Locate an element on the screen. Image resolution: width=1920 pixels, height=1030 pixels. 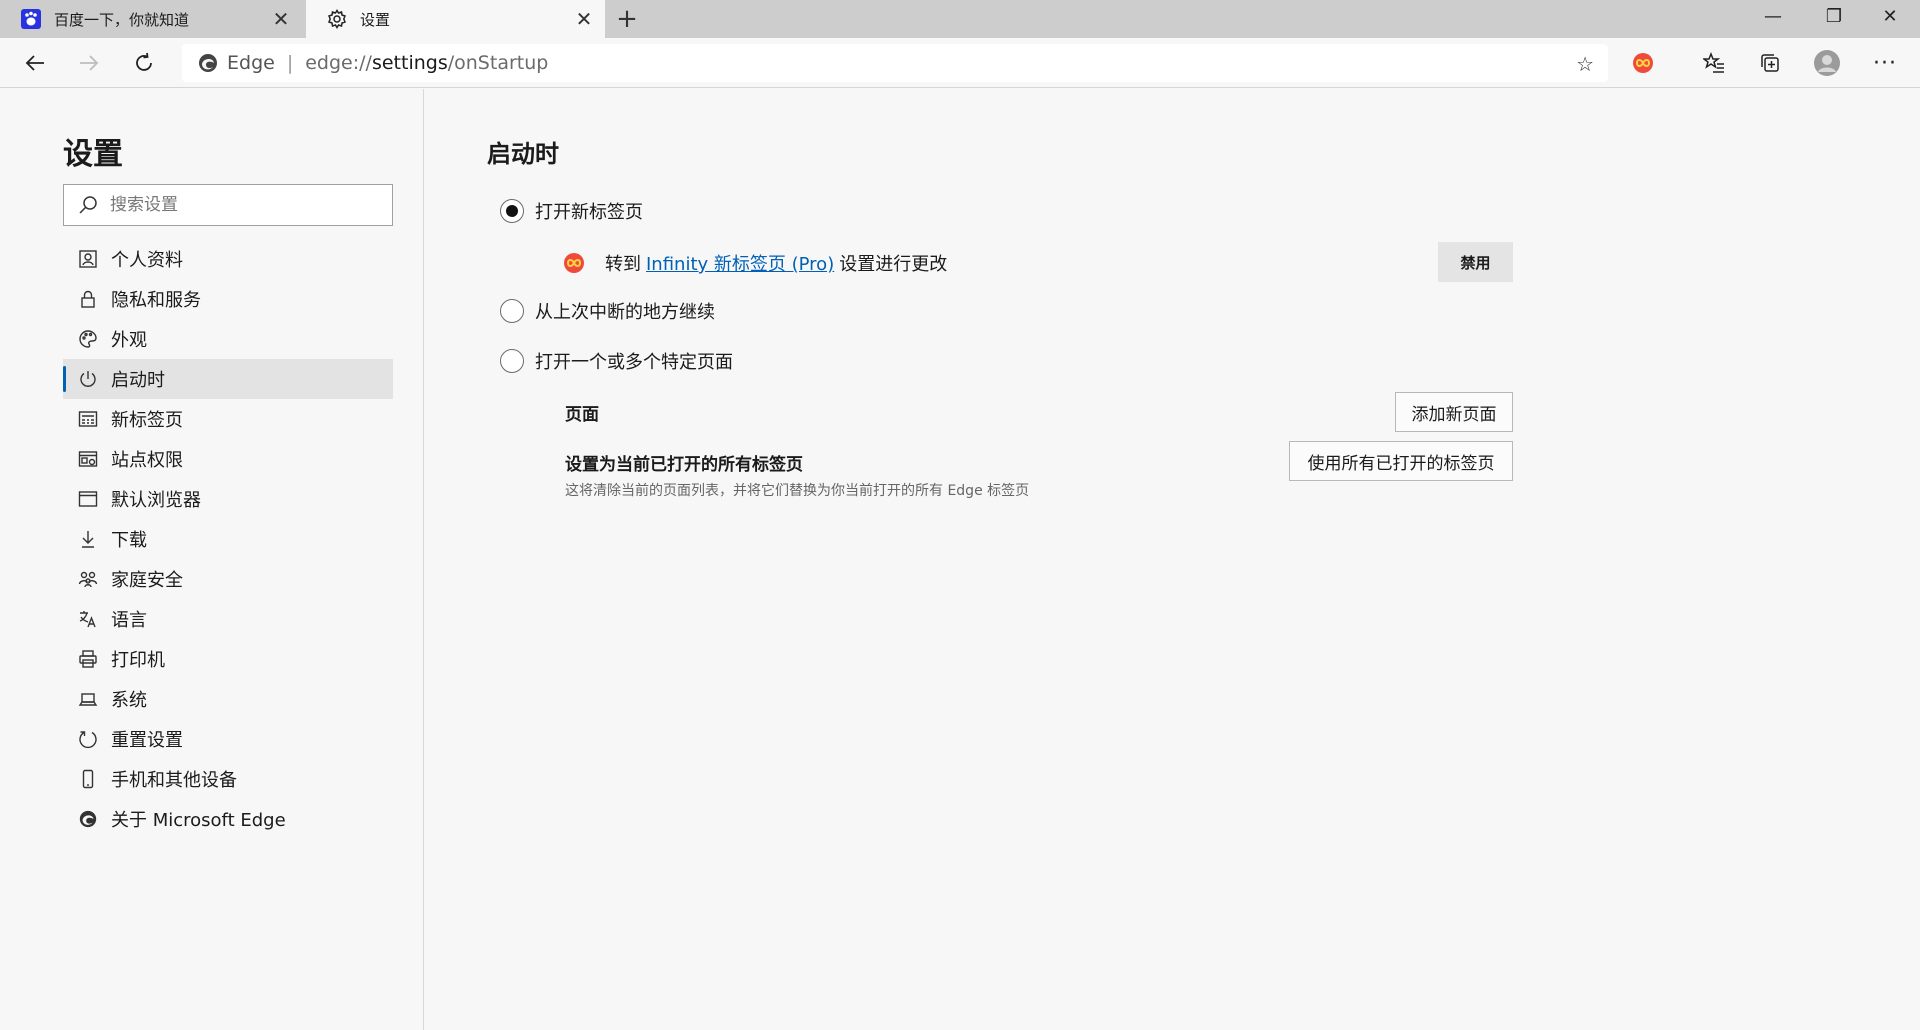
sidebar-item-appearance: 外观 is located at coordinates (228, 339).